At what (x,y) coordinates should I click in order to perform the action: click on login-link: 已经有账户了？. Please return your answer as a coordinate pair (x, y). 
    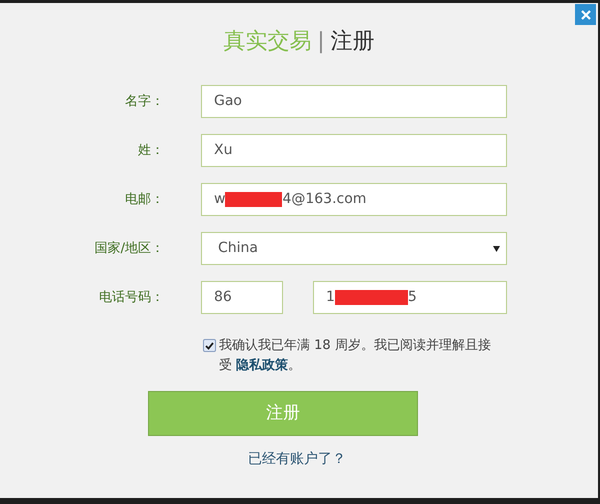
    Looking at the image, I should click on (297, 459).